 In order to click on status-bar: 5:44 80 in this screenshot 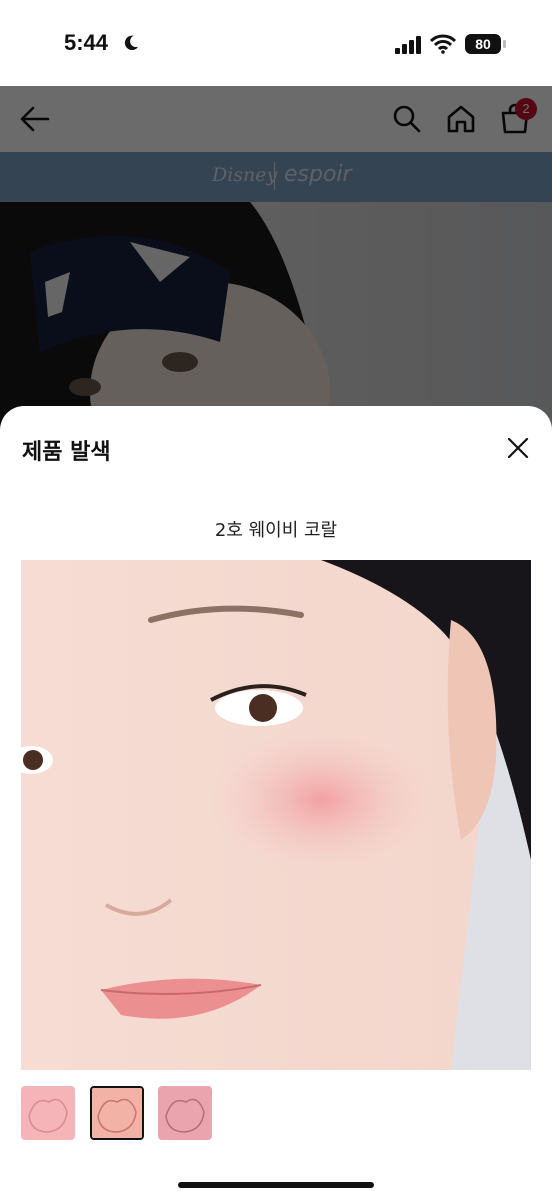, I will do `click(276, 43)`.